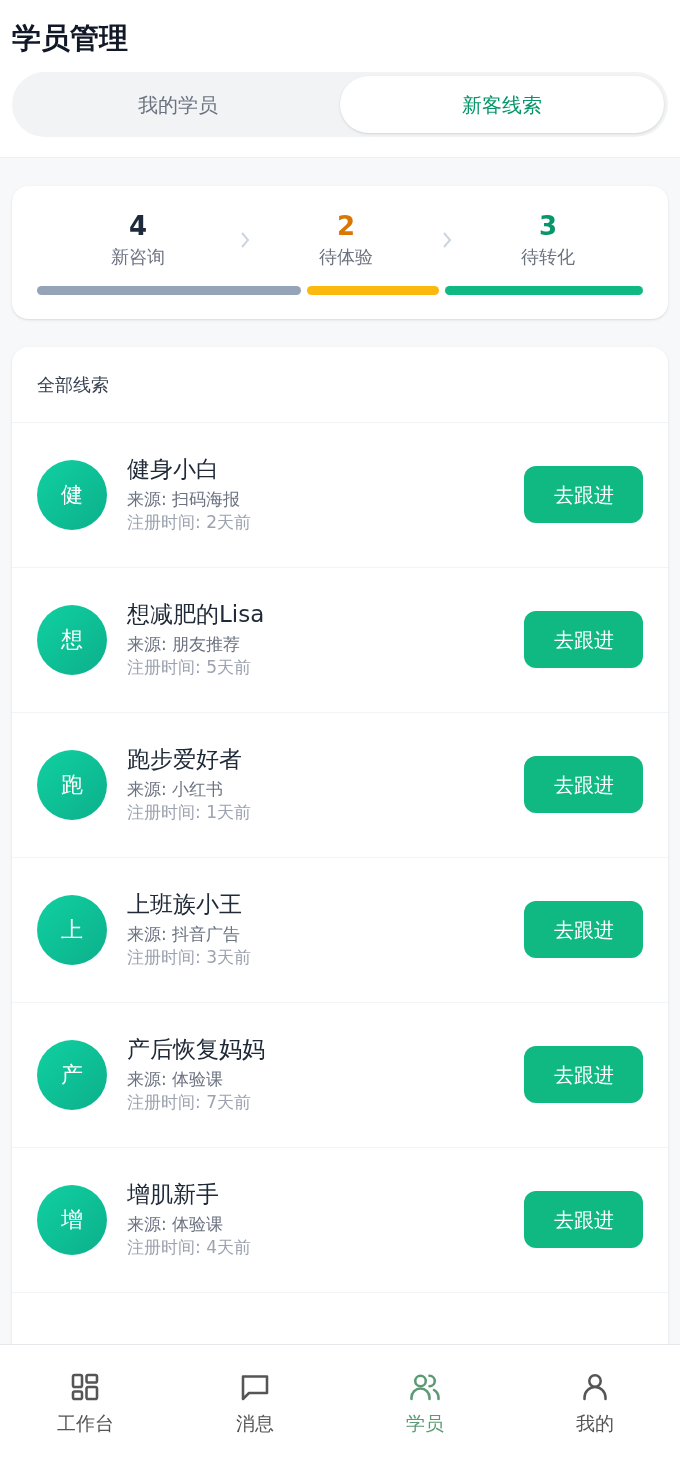 The width and height of the screenshot is (680, 1462). What do you see at coordinates (173, 1194) in the screenshot?
I see `lead-name: 增肌新手` at bounding box center [173, 1194].